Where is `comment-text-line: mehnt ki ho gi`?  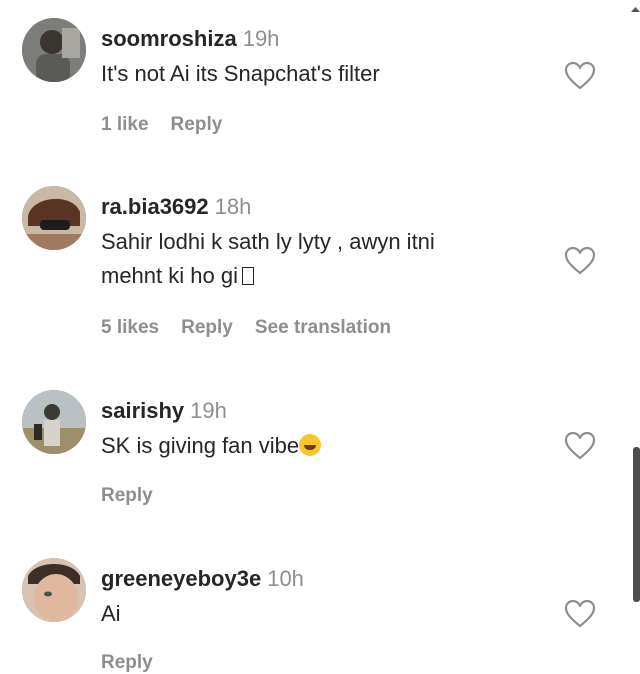
comment-text-line: mehnt ki ho gi is located at coordinates (321, 276).